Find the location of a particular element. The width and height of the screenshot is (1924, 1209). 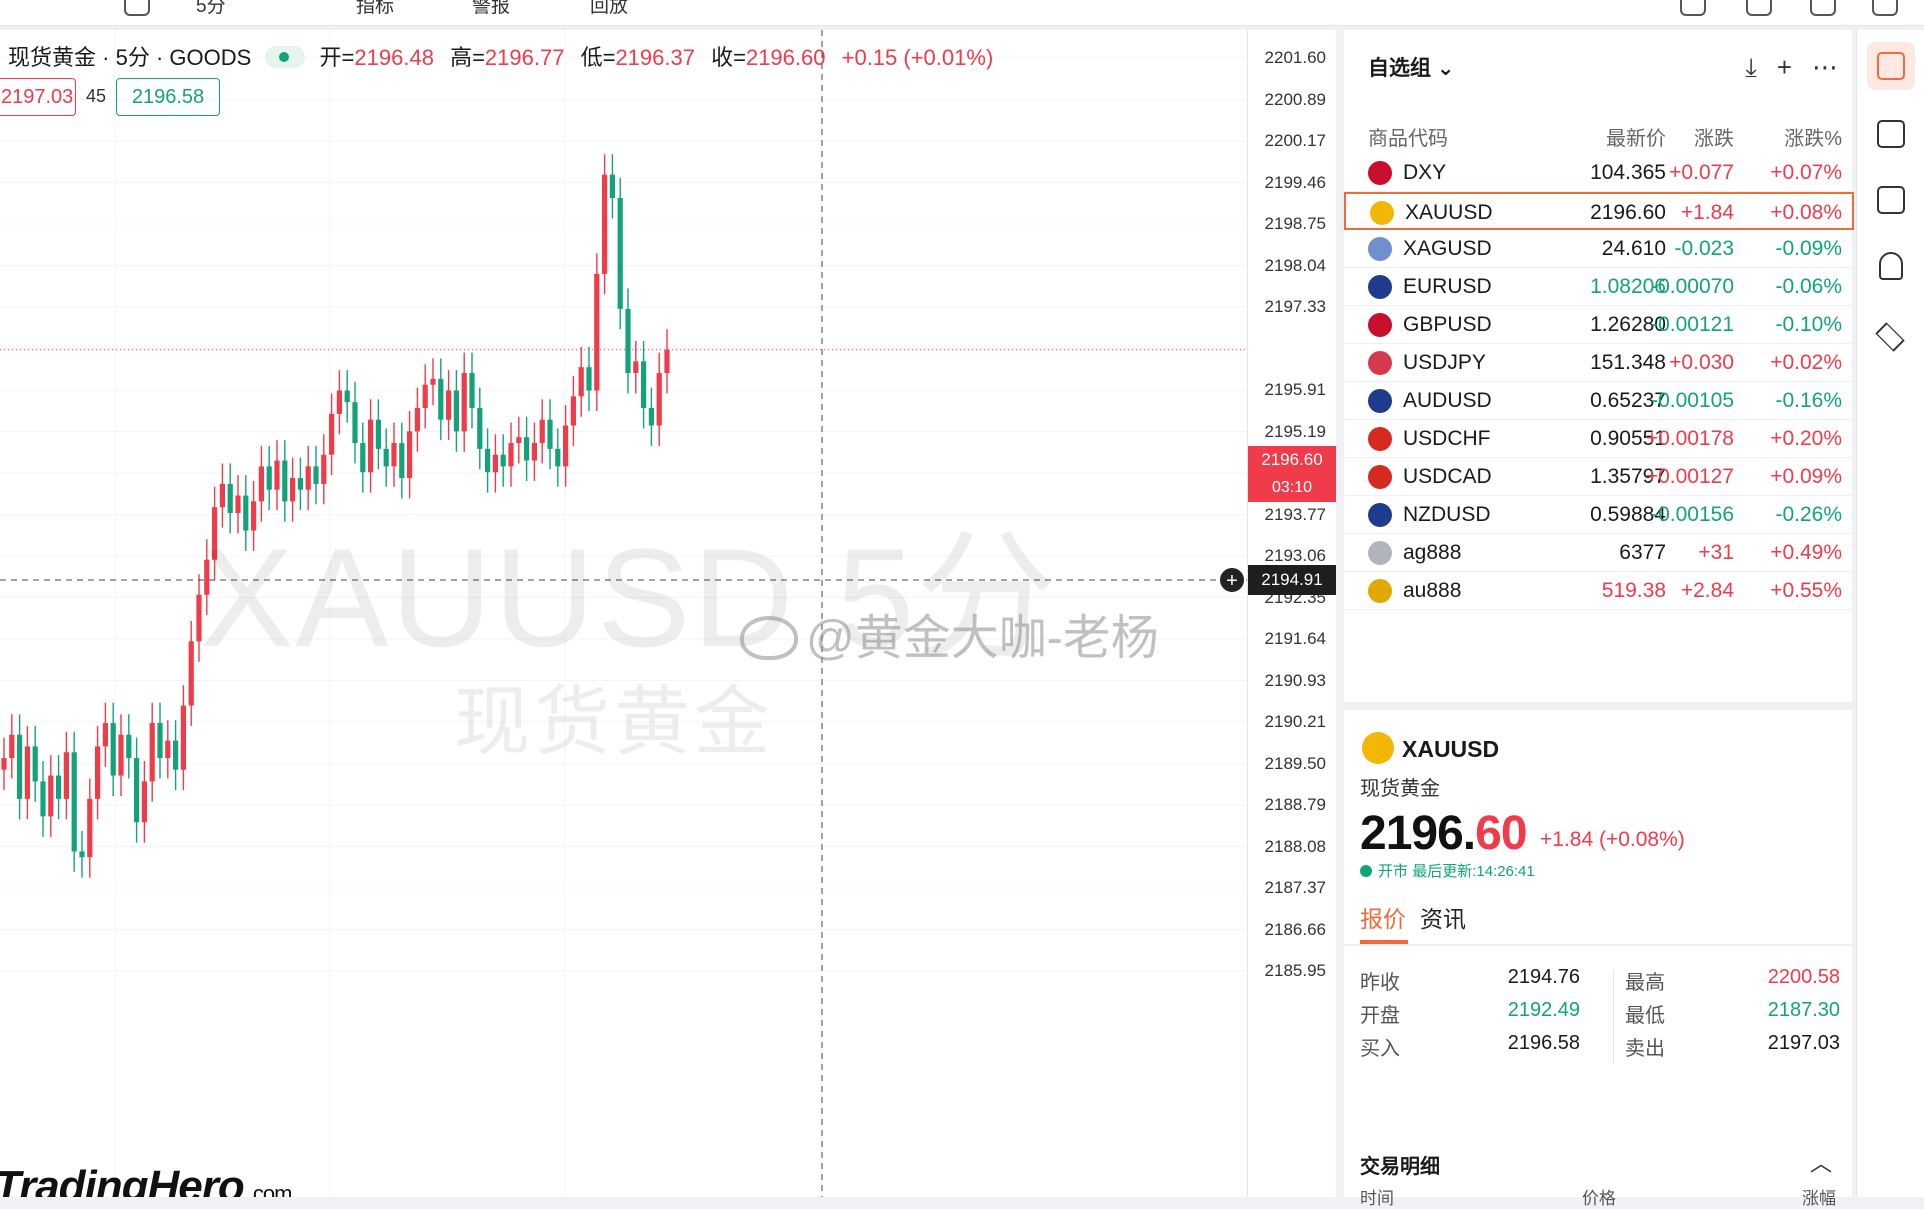

legend-interval: 5分 is located at coordinates (132, 57).